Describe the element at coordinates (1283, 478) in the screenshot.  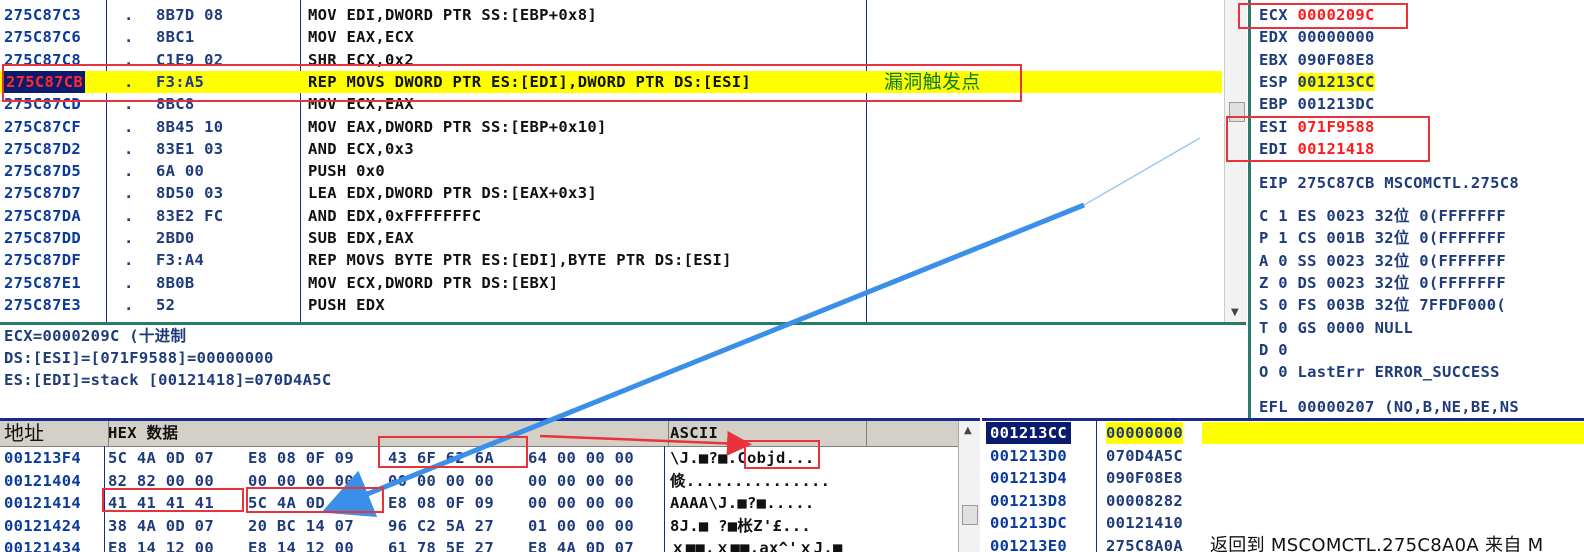
I see `stack-row: 001213D4090F08E8` at that location.